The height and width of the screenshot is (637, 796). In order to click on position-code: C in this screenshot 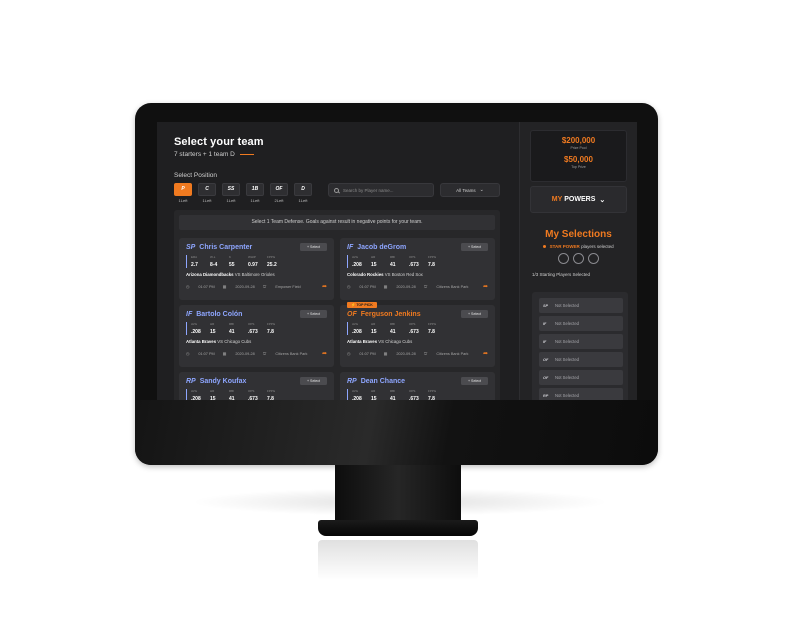, I will do `click(207, 189)`.